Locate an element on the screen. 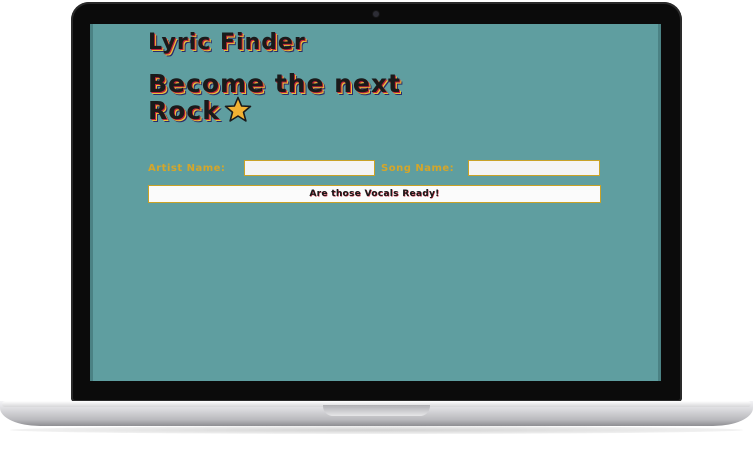  search-lyrics-button: Are those Vocals Ready! is located at coordinates (374, 194).